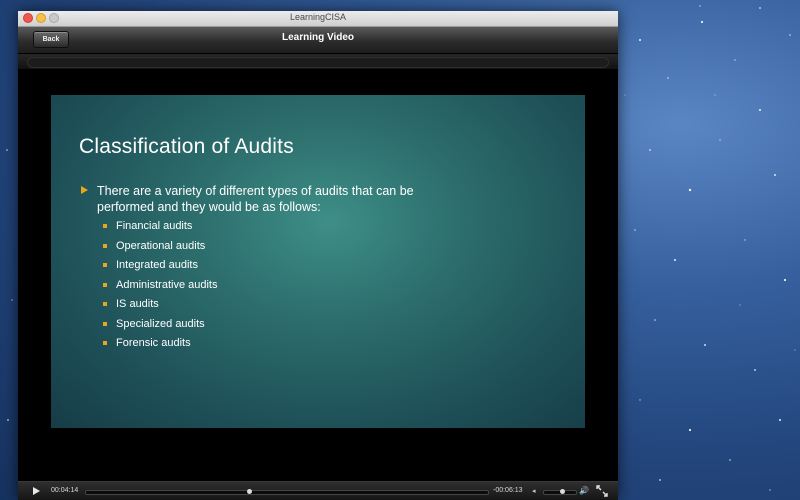 The width and height of the screenshot is (800, 500). I want to click on video-controls-bar: 00:04:14 -00:06:13 ◂ 🔊, so click(318, 490).